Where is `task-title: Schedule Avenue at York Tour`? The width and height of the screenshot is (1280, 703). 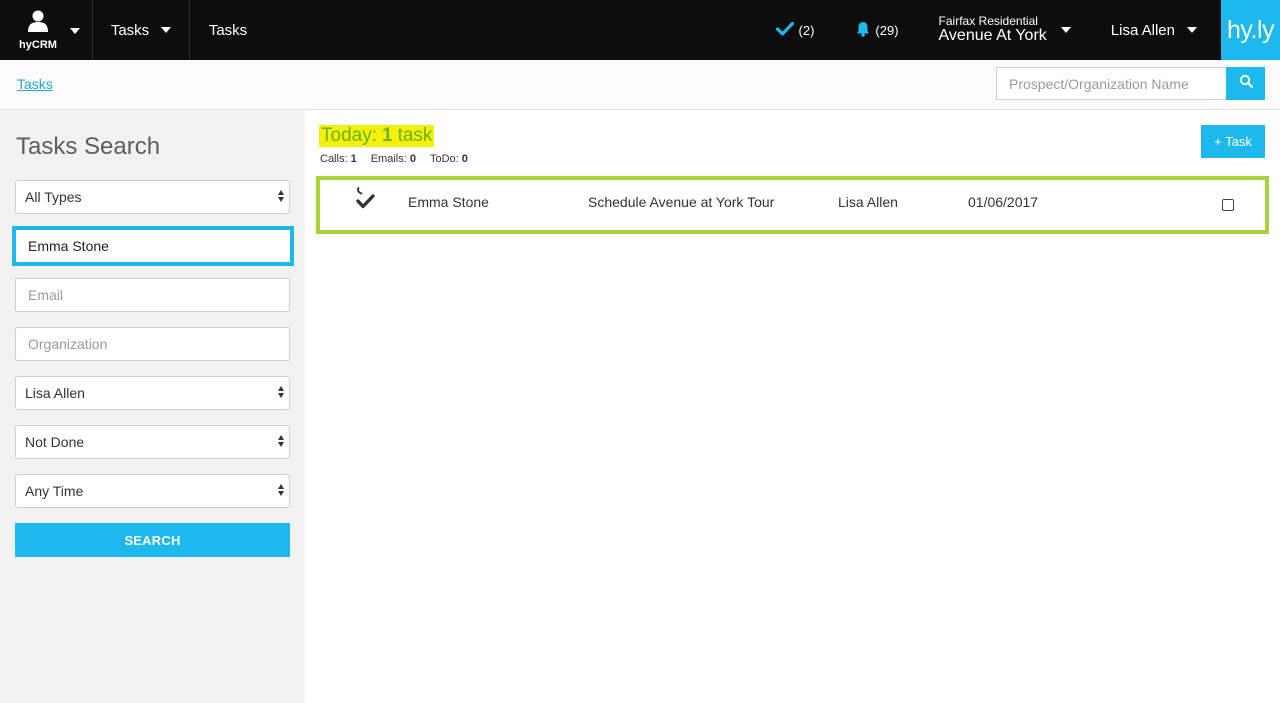 task-title: Schedule Avenue at York Tour is located at coordinates (681, 202).